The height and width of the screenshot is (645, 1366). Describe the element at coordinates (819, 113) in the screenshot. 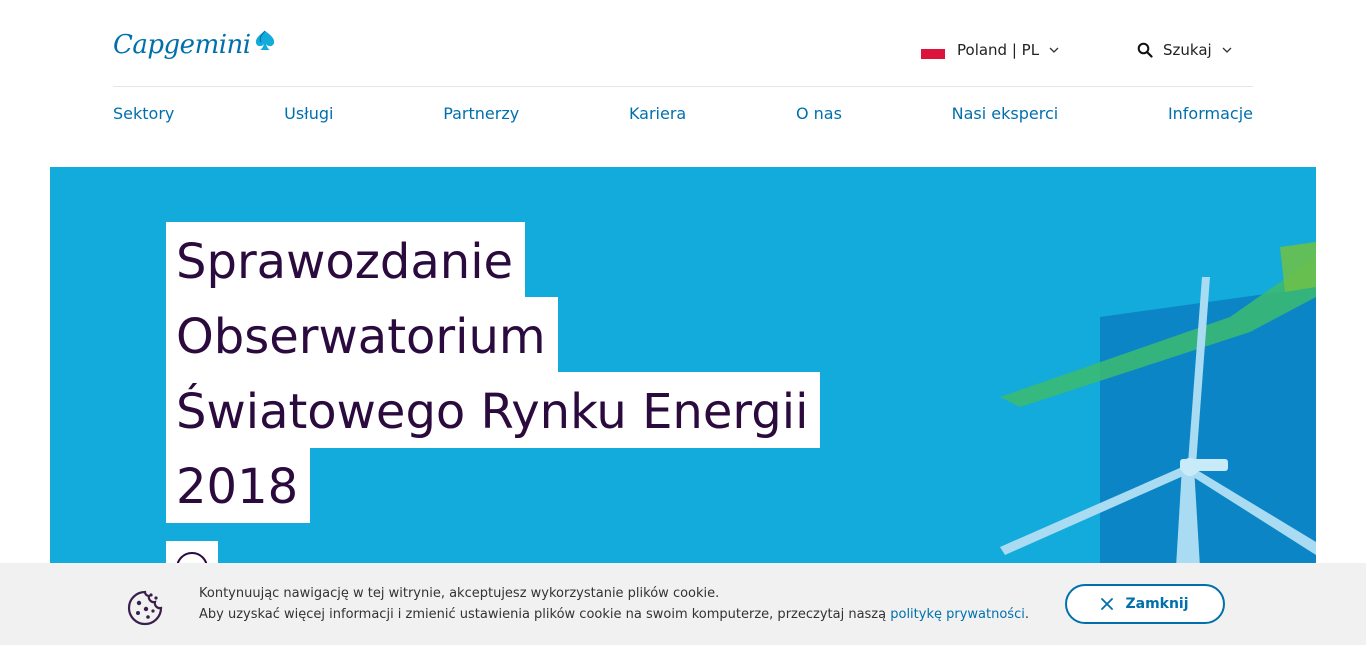

I see `nav-item-o-nas: O nas` at that location.